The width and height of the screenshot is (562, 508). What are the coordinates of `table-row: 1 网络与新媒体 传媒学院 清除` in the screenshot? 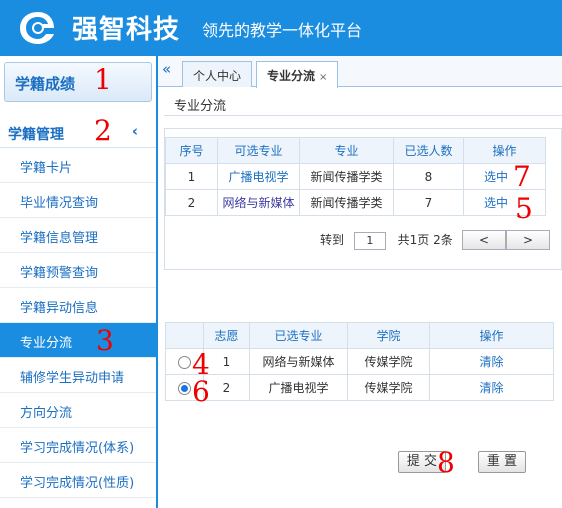 It's located at (359, 361).